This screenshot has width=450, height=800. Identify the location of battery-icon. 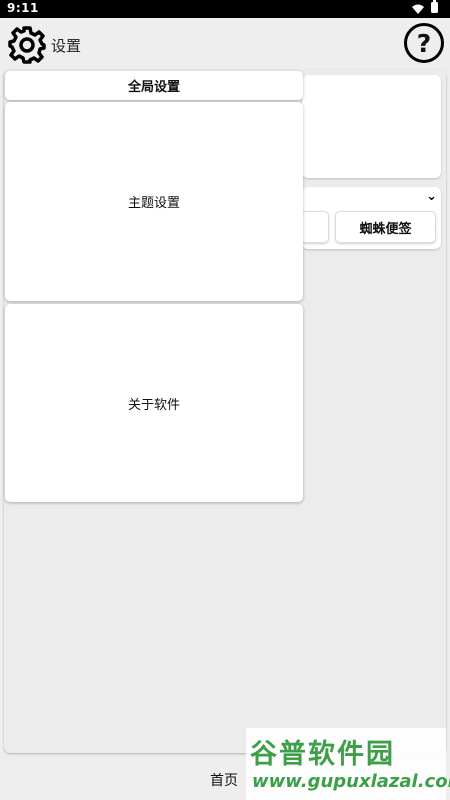
(434, 6).